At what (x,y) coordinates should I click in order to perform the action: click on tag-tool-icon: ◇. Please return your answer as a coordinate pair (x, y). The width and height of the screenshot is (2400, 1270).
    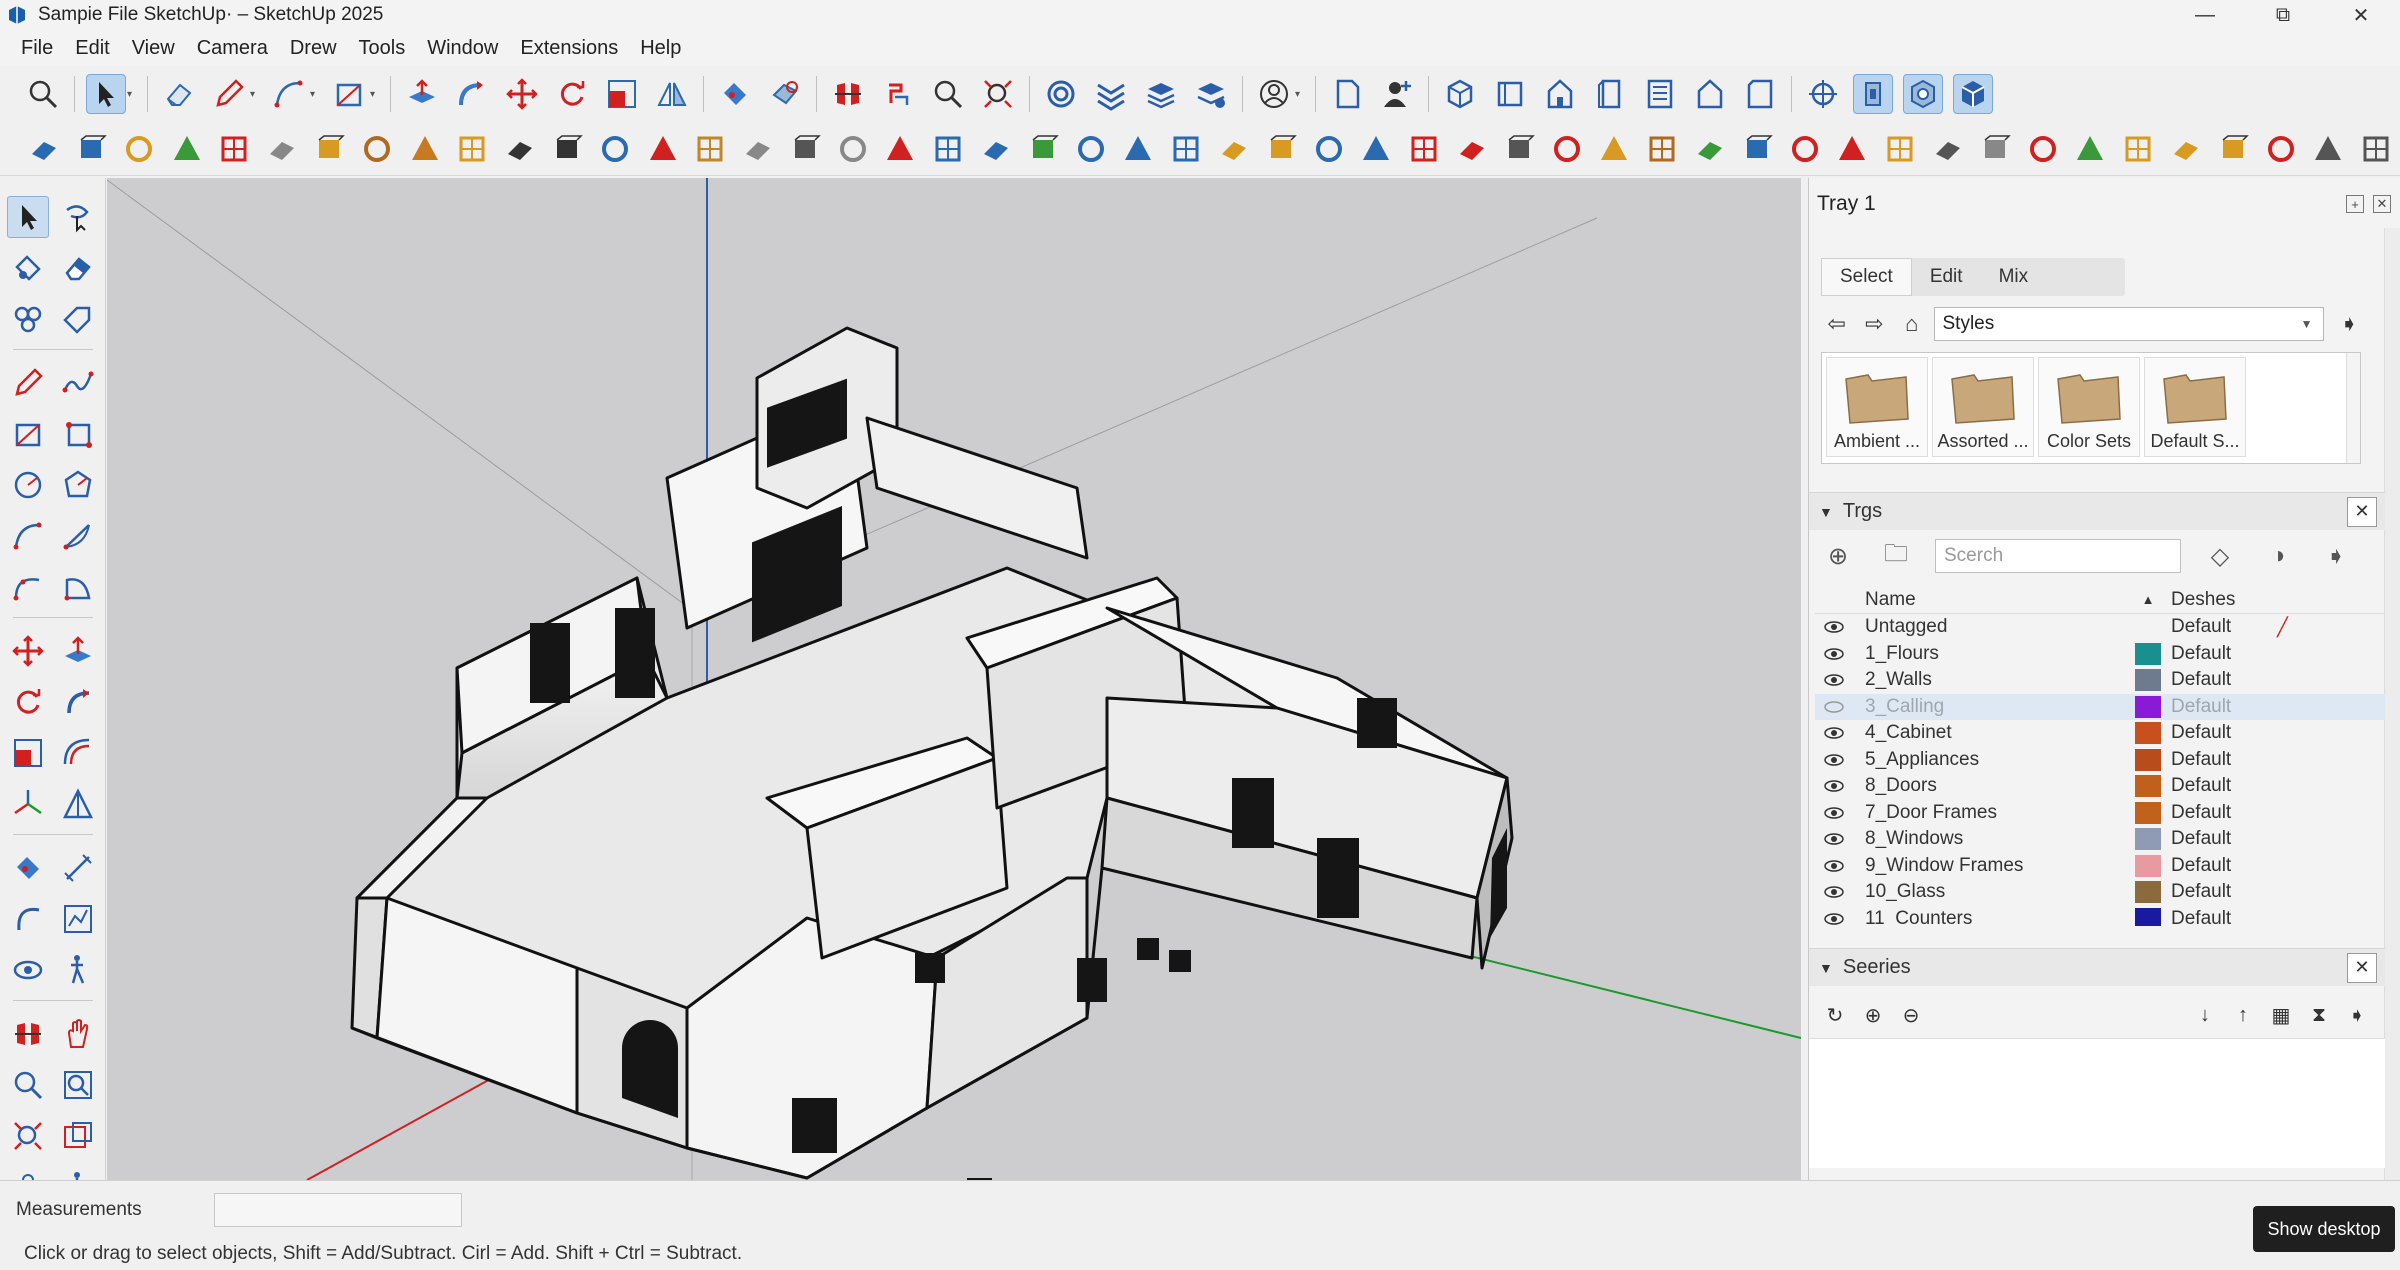
    Looking at the image, I should click on (2220, 556).